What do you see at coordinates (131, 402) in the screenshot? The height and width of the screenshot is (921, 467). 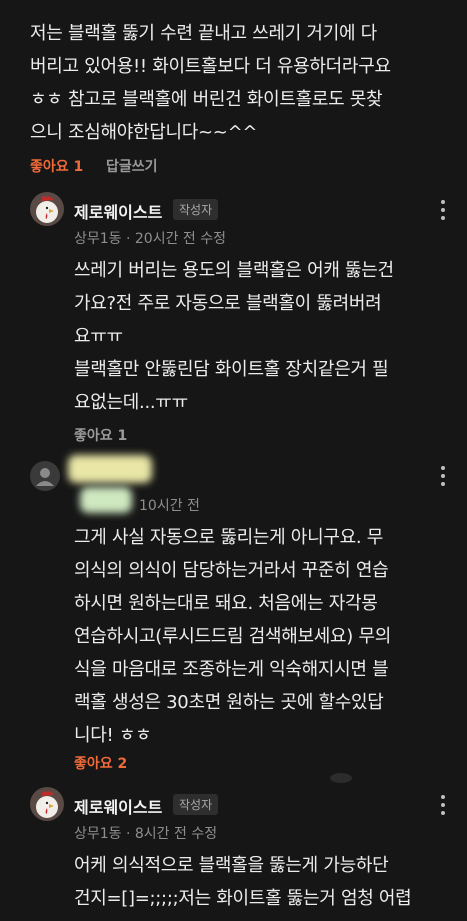 I see `reply-line: 요없는데...ㅠㅠ` at bounding box center [131, 402].